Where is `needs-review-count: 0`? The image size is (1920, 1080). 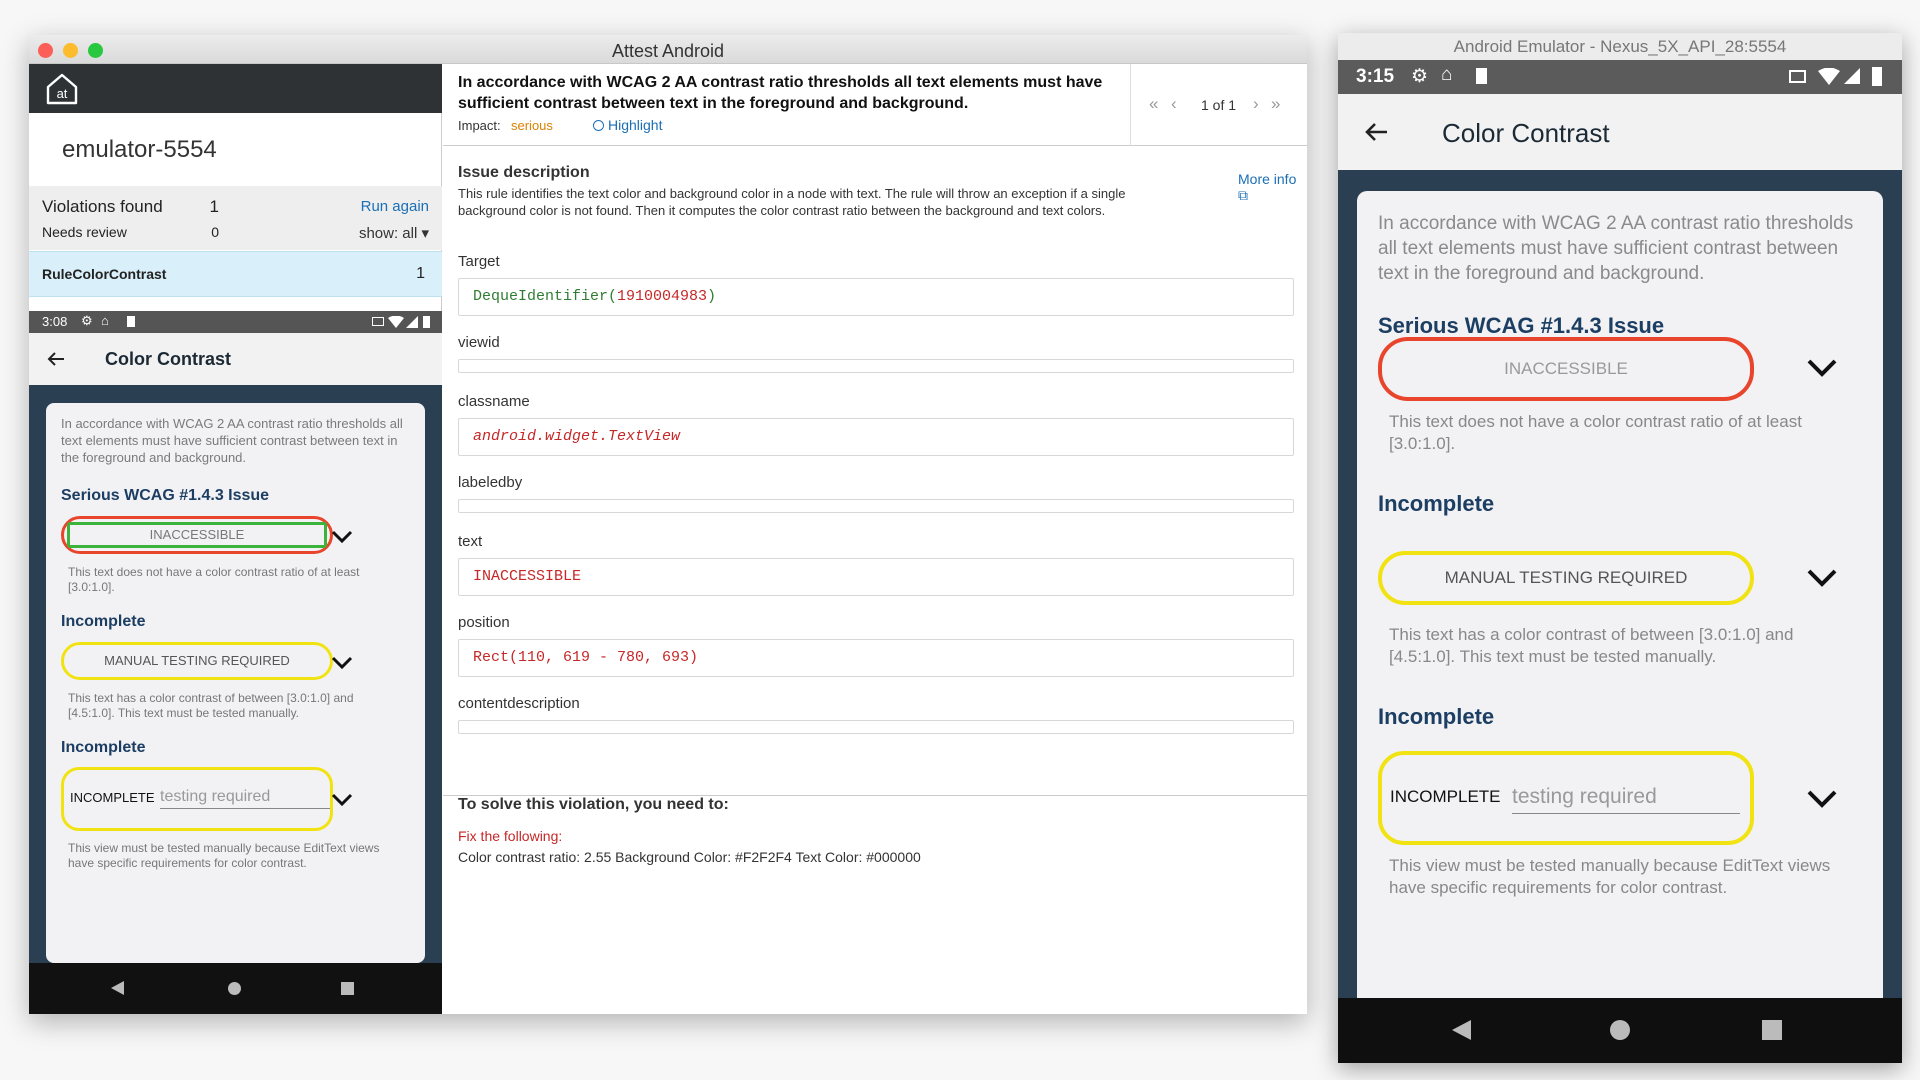 needs-review-count: 0 is located at coordinates (215, 232).